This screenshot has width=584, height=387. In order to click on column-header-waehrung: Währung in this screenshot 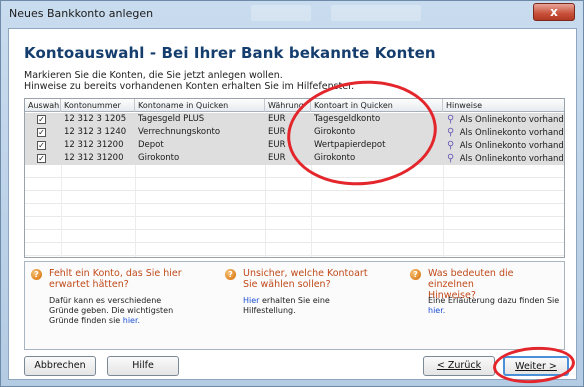, I will do `click(288, 105)`.